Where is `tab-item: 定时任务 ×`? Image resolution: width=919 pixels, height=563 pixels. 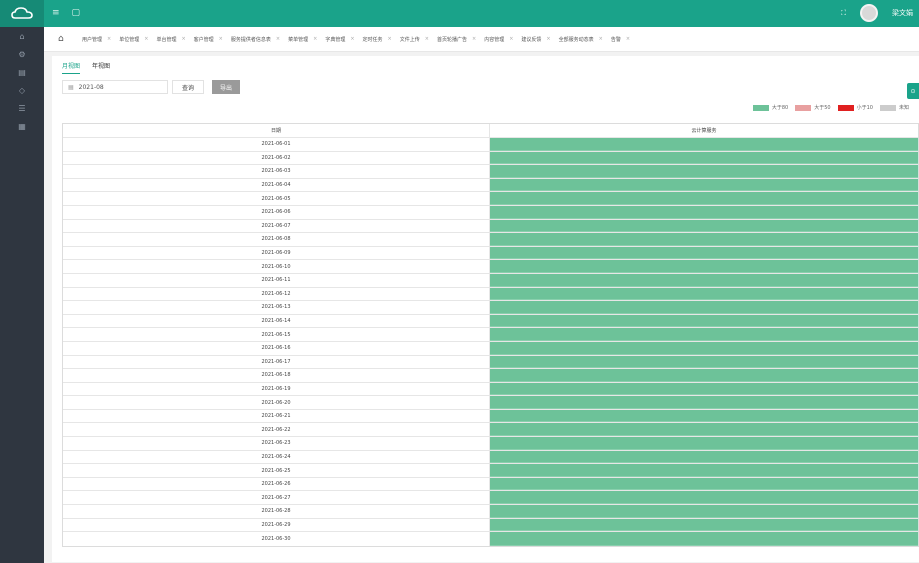 tab-item: 定时任务 × is located at coordinates (377, 39).